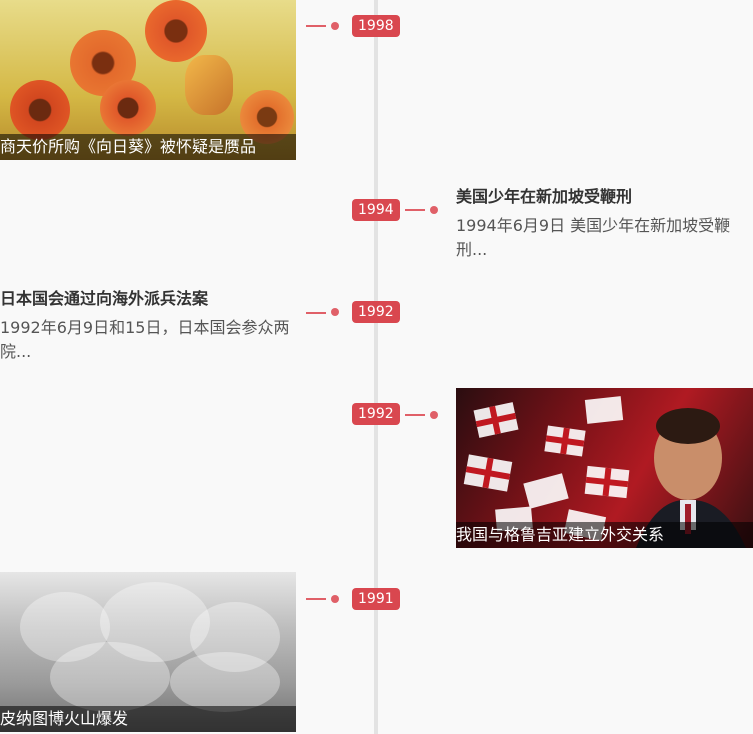 The width and height of the screenshot is (753, 734). Describe the element at coordinates (376, 599) in the screenshot. I see `year-badge: 1991` at that location.